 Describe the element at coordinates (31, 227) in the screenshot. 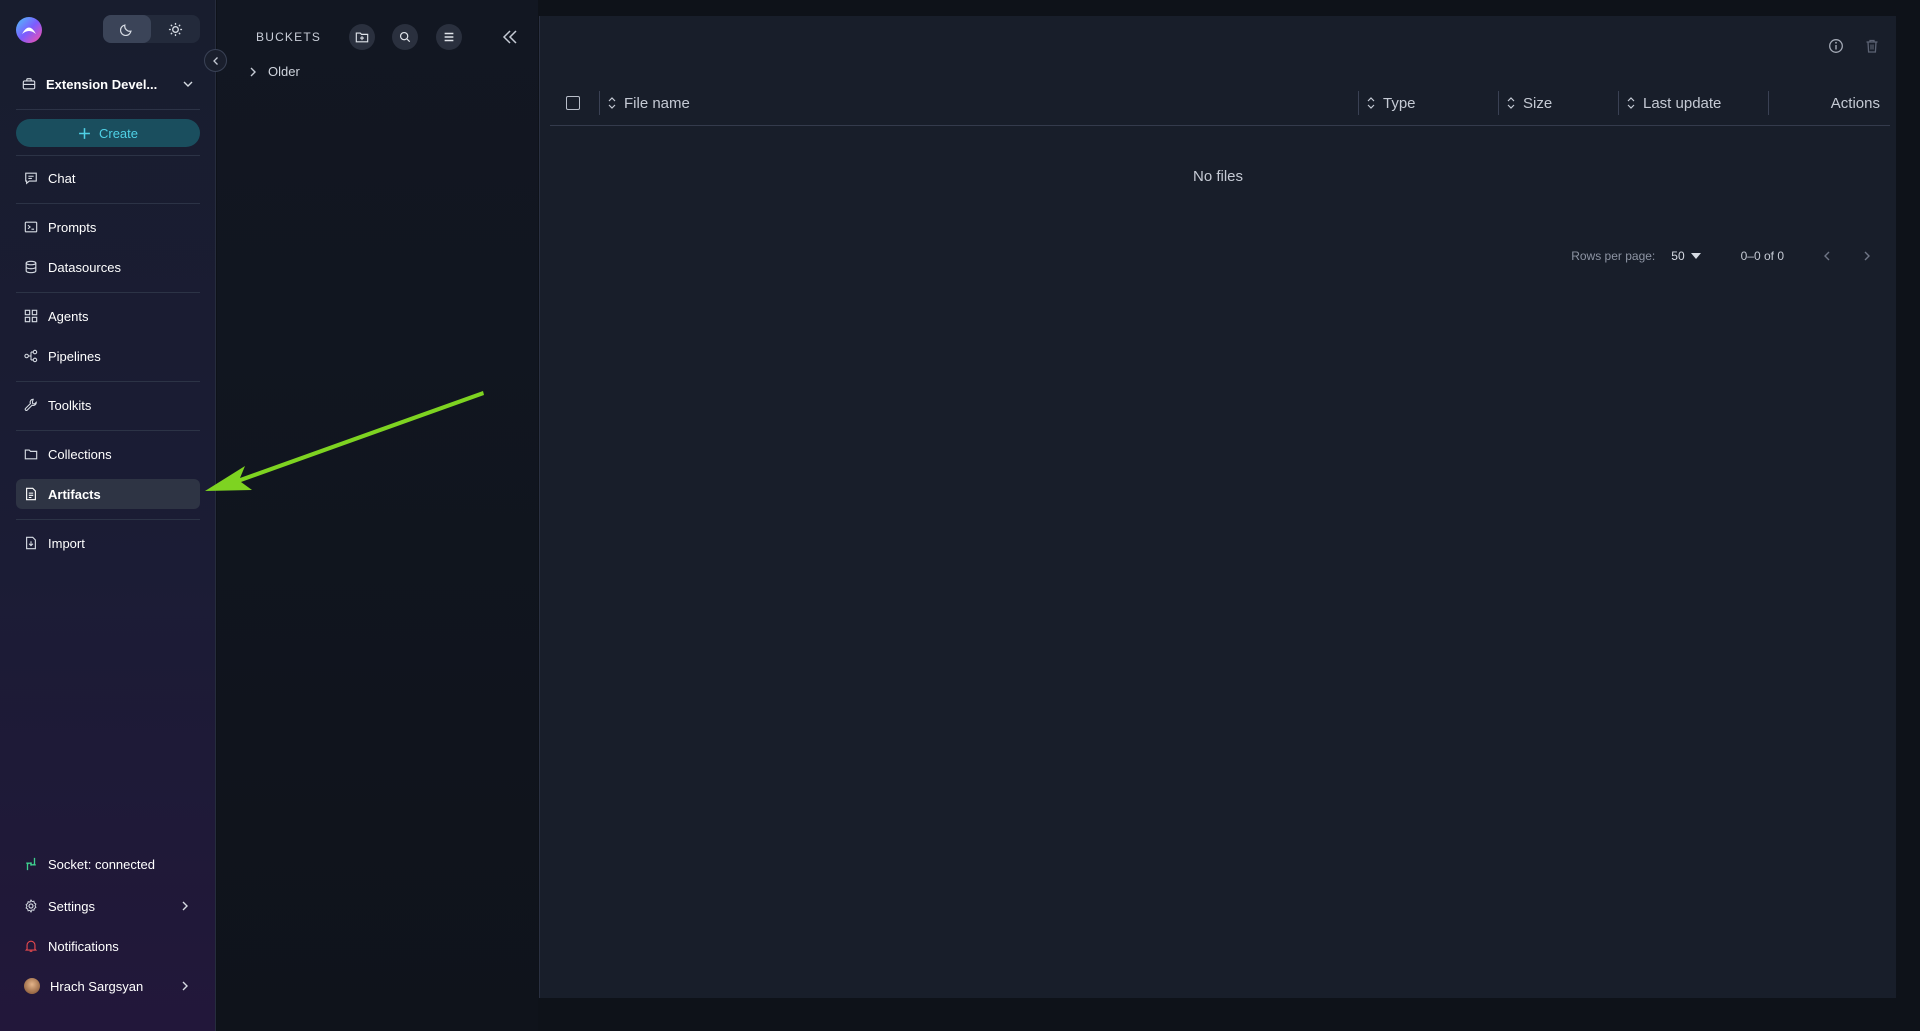

I see `terminal-icon` at that location.